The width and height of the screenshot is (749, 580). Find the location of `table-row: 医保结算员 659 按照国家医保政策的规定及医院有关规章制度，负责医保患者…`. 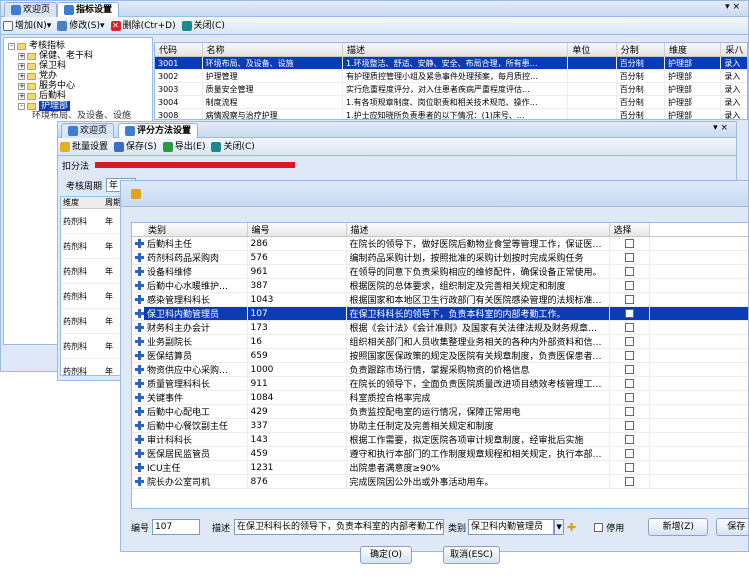

table-row: 医保结算员 659 按照国家医保政策的规定及医院有关规章制度，负责医保患者… is located at coordinates (440, 355).